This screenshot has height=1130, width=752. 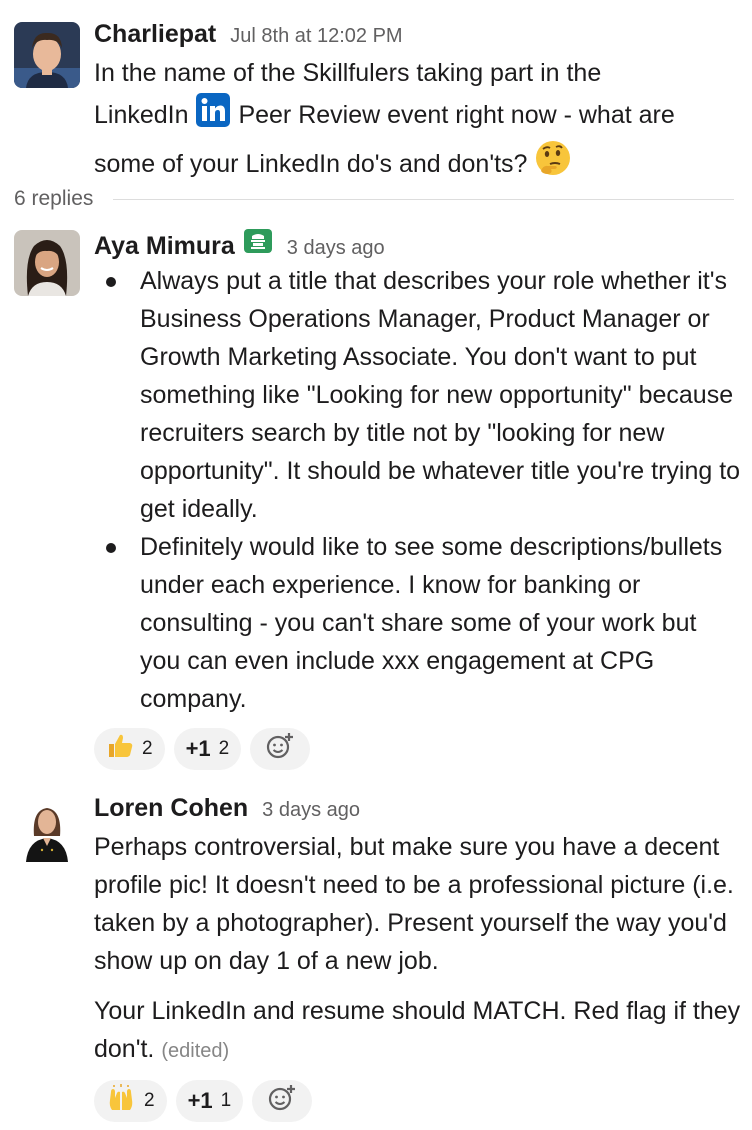 What do you see at coordinates (171, 808) in the screenshot?
I see `author-name: Loren Cohen` at bounding box center [171, 808].